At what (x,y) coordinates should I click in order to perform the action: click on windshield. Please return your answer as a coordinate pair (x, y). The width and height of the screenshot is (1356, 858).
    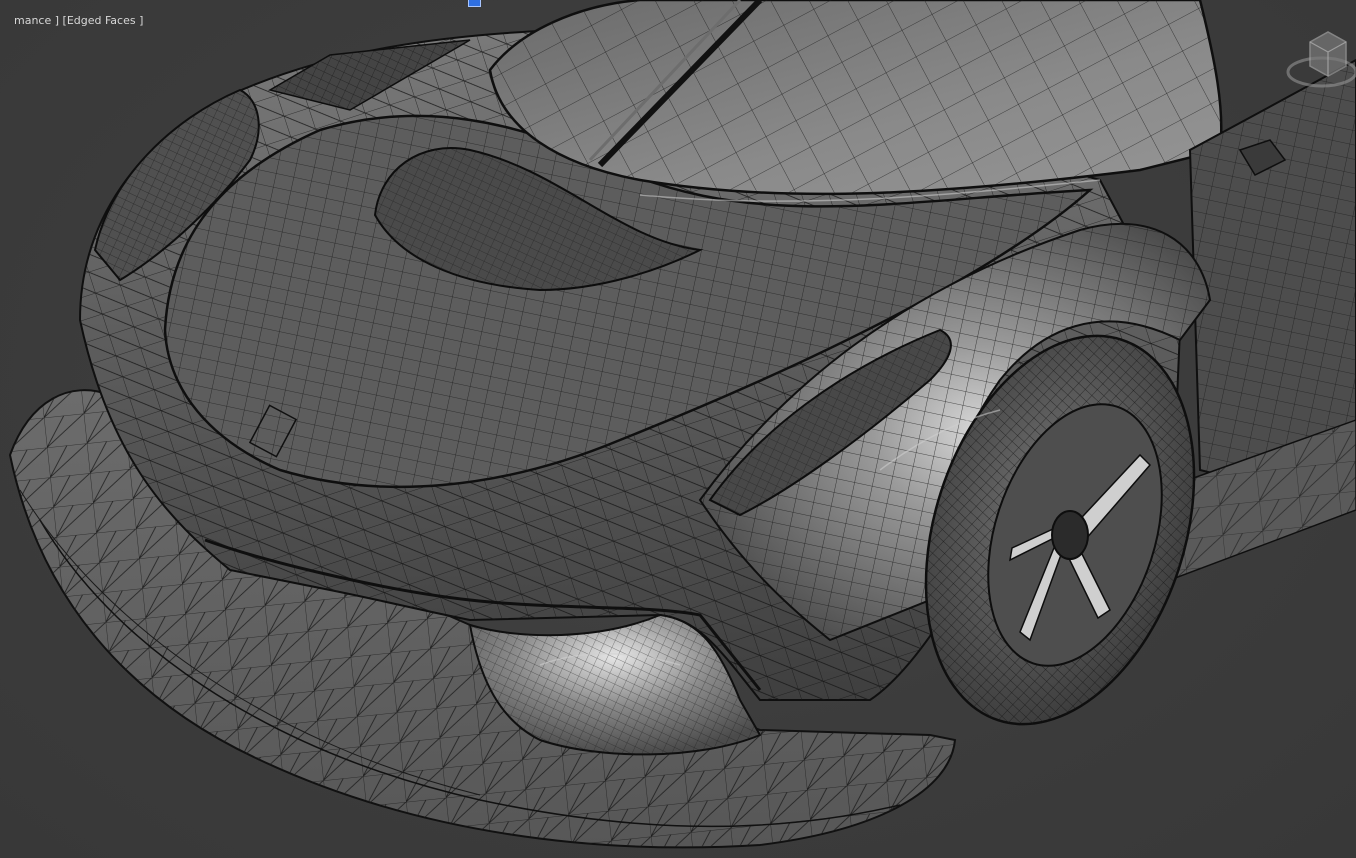
    Looking at the image, I should click on (855, 98).